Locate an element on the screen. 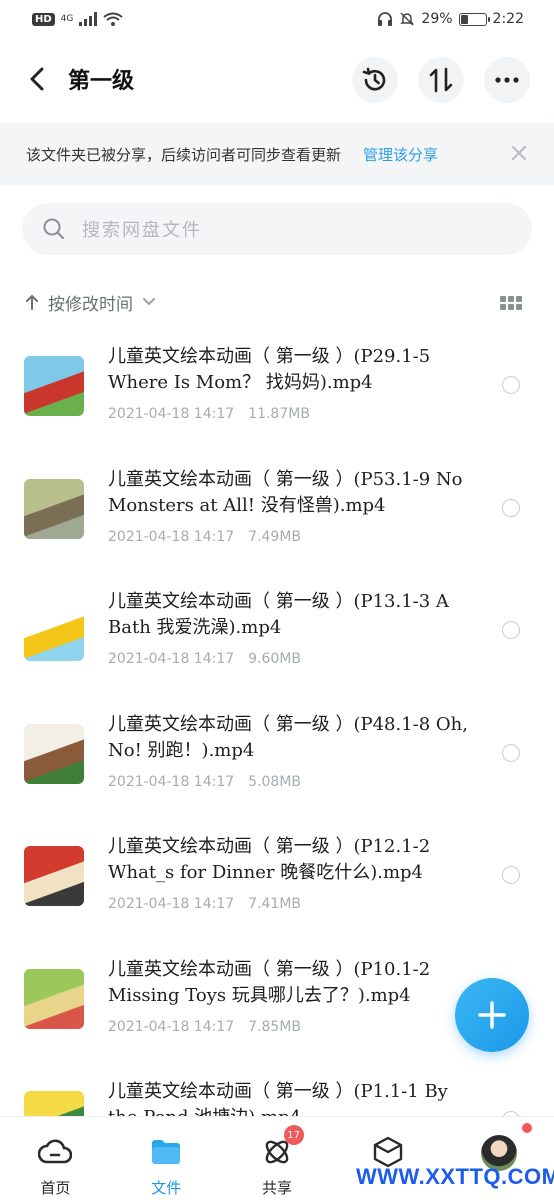 The height and width of the screenshot is (1200, 554). nav-item-share: 17 共享 is located at coordinates (277, 1158).